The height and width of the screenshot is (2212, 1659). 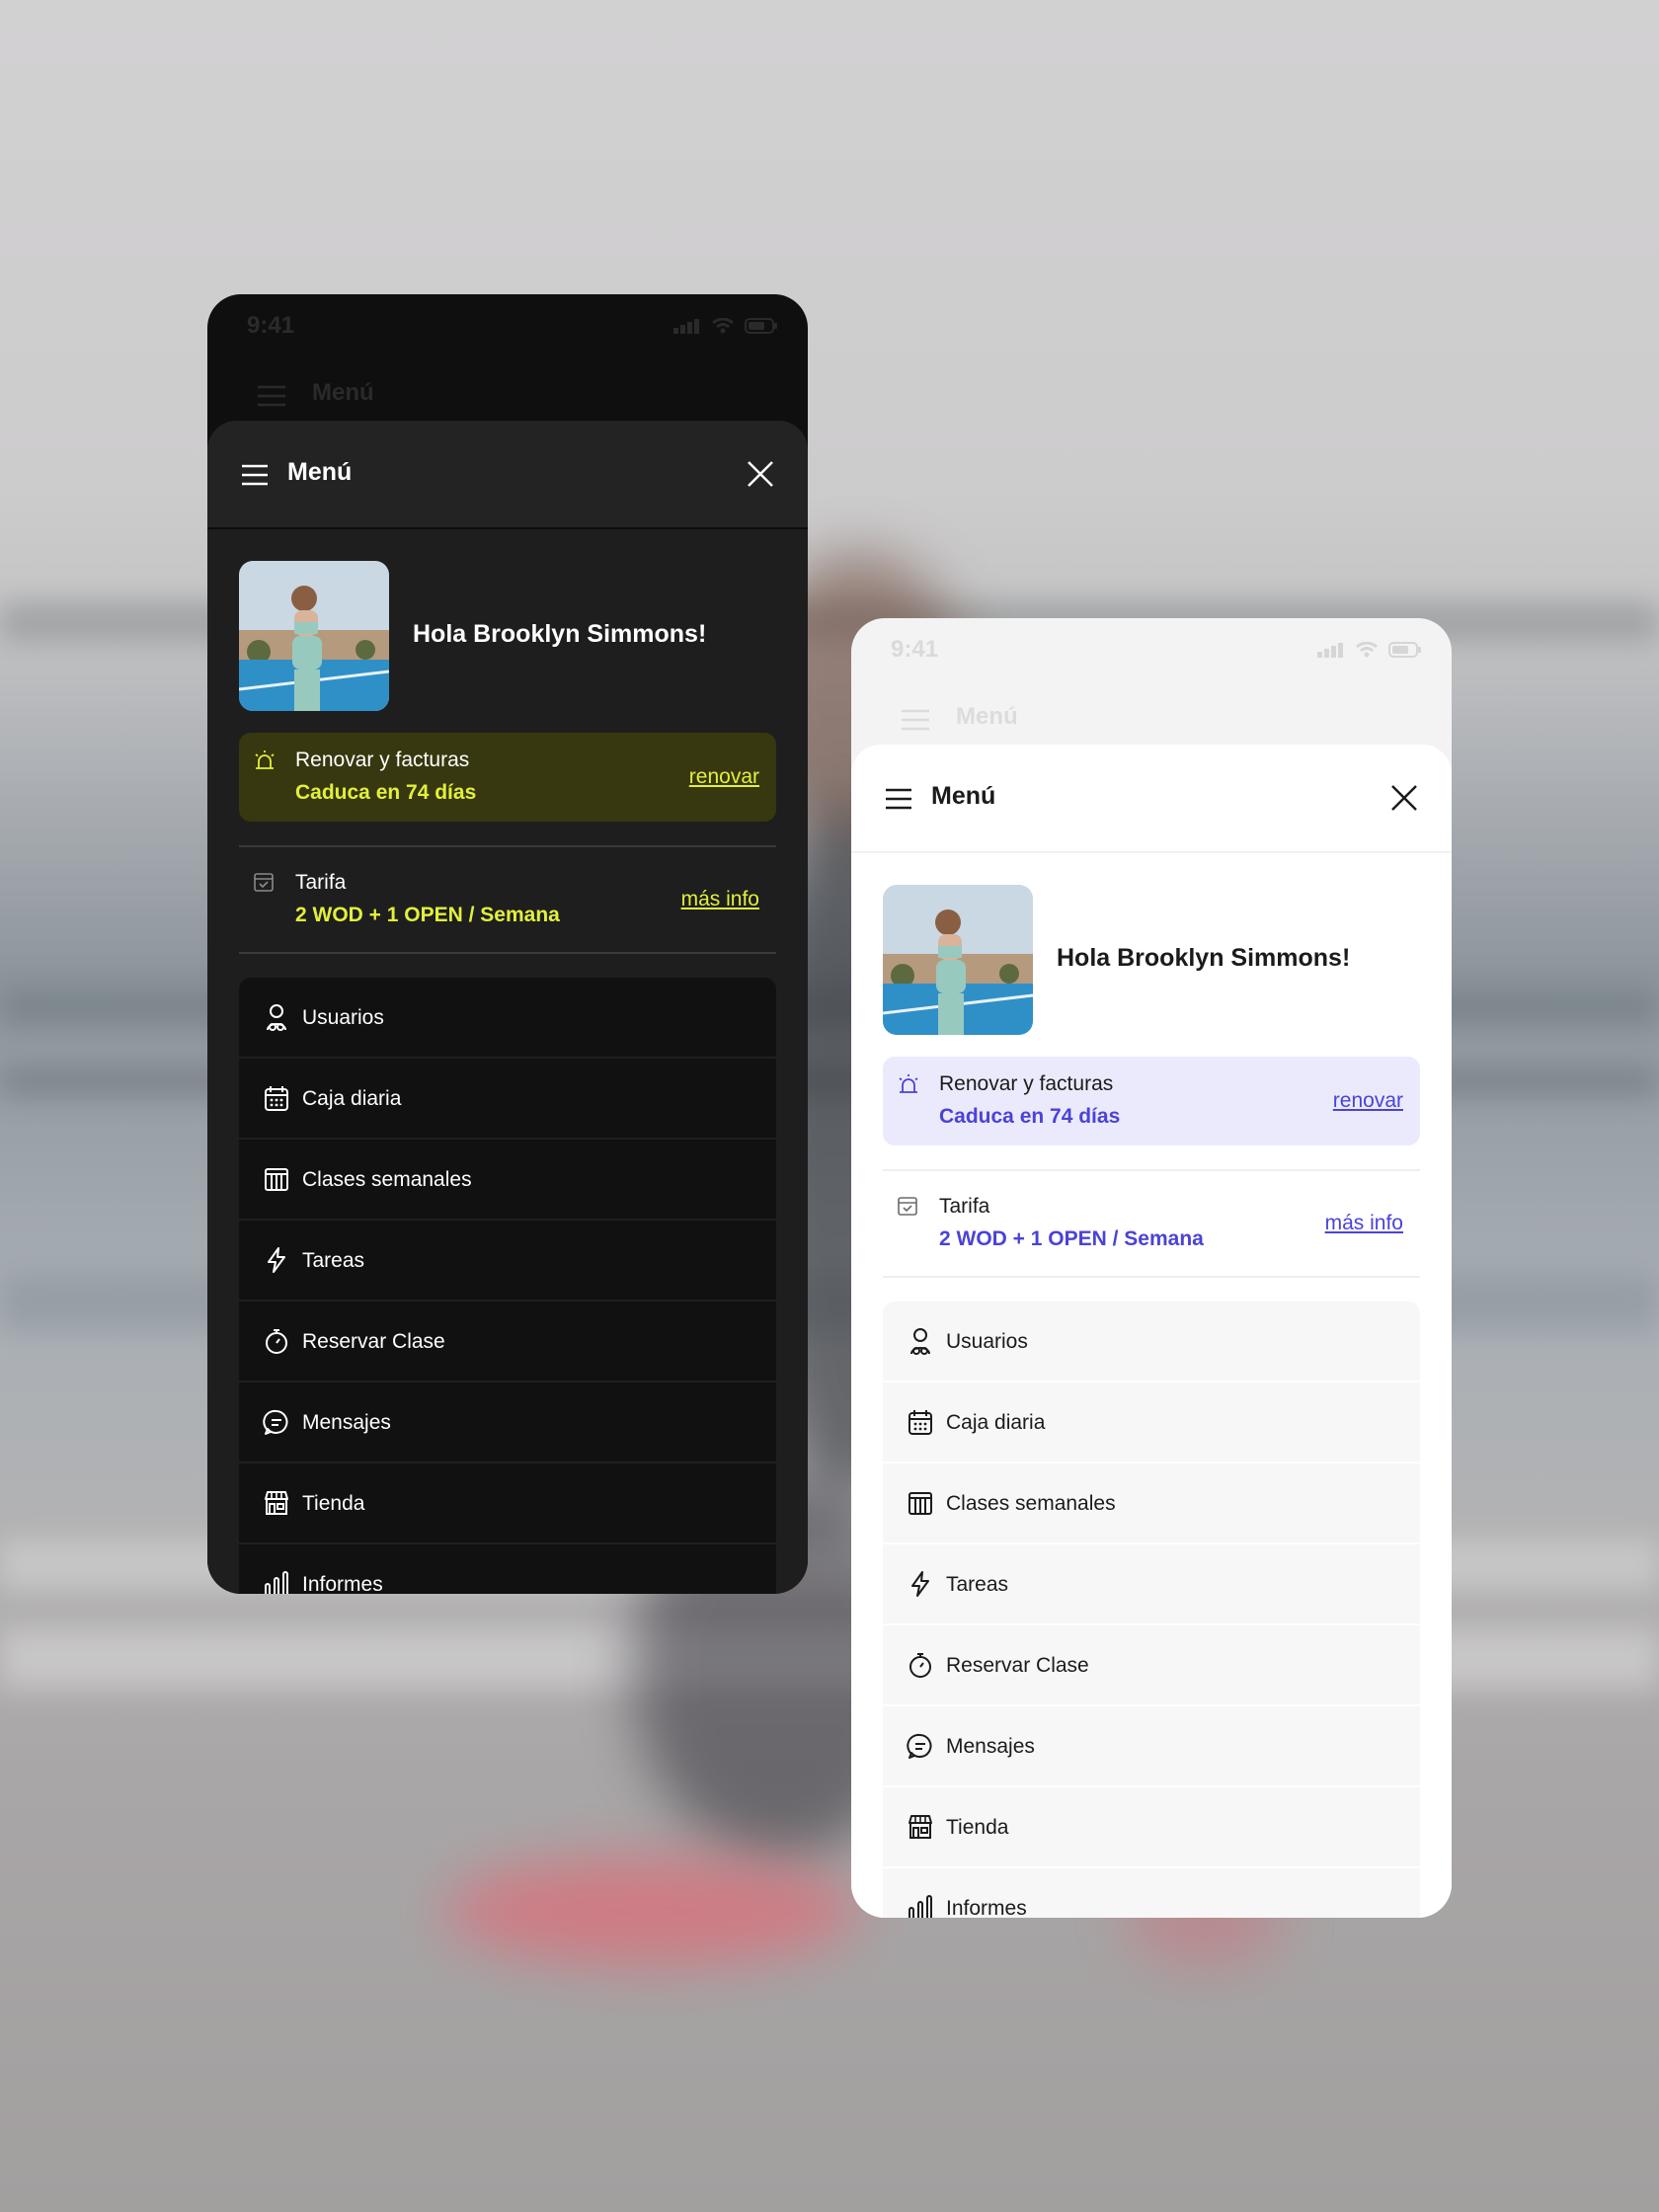 What do you see at coordinates (347, 1422) in the screenshot?
I see `nav-label: Mensajes` at bounding box center [347, 1422].